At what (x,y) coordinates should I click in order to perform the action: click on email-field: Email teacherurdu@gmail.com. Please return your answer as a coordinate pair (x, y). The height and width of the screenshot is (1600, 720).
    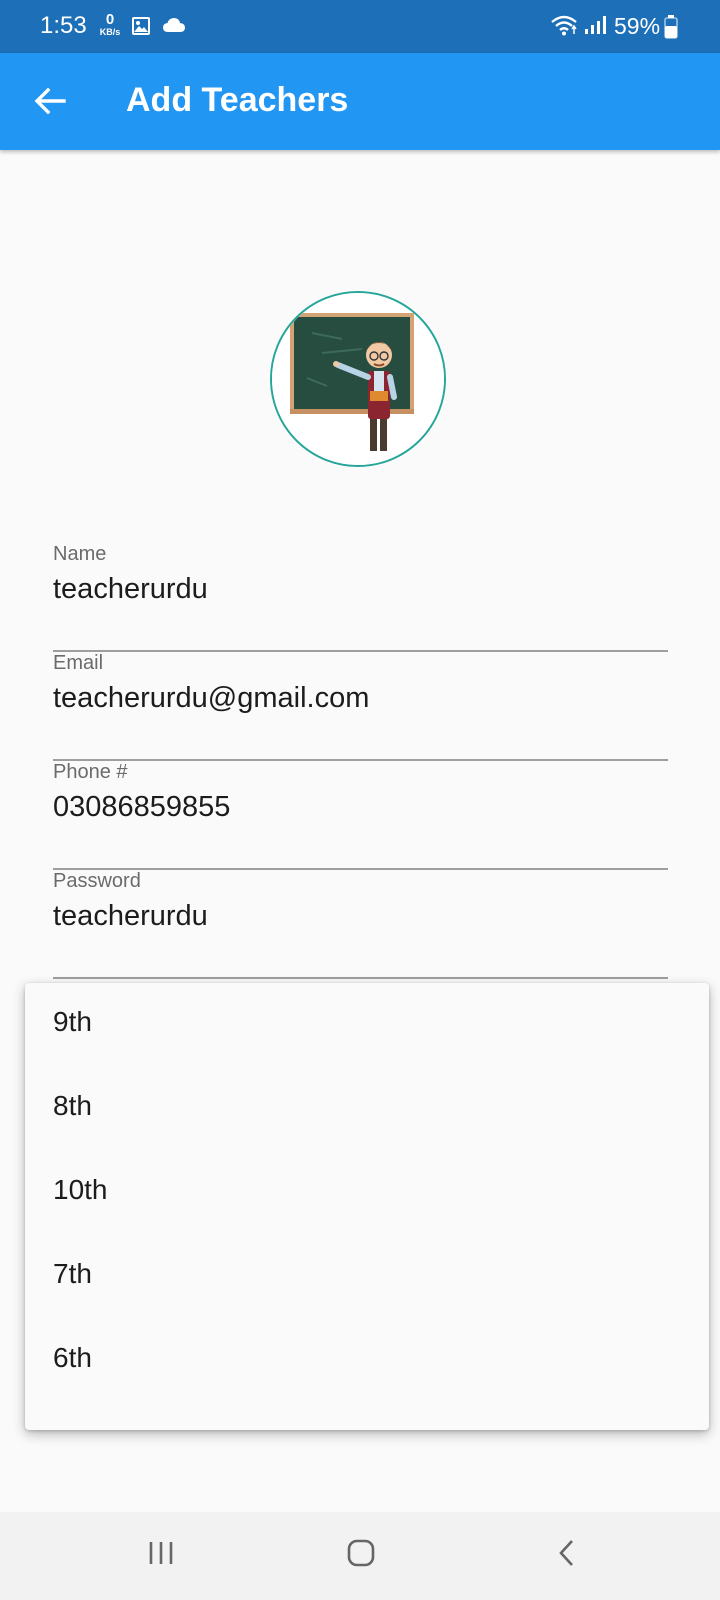
    Looking at the image, I should click on (360, 706).